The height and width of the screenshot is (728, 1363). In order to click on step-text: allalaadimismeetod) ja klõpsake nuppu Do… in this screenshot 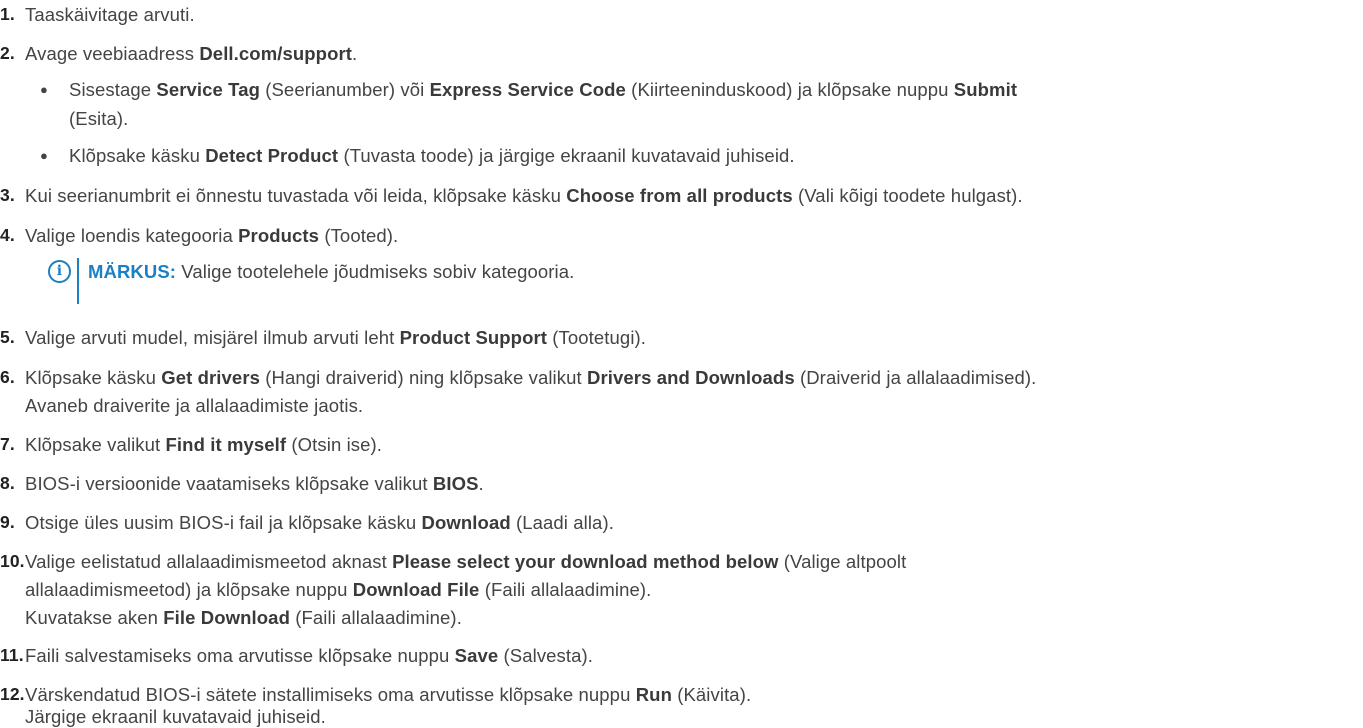, I will do `click(338, 589)`.